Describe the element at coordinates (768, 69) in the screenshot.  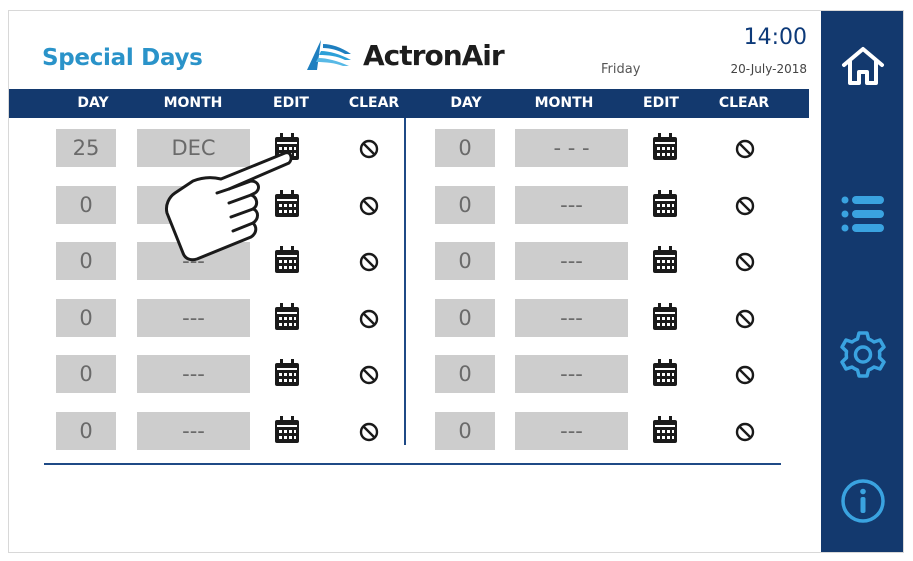
I see `date-label: 20-July-2018` at that location.